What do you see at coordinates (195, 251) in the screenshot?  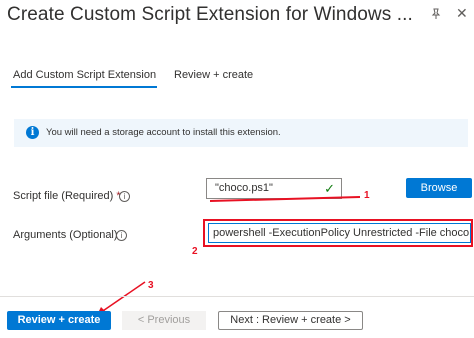 I see `annotation-marker-2: 2` at bounding box center [195, 251].